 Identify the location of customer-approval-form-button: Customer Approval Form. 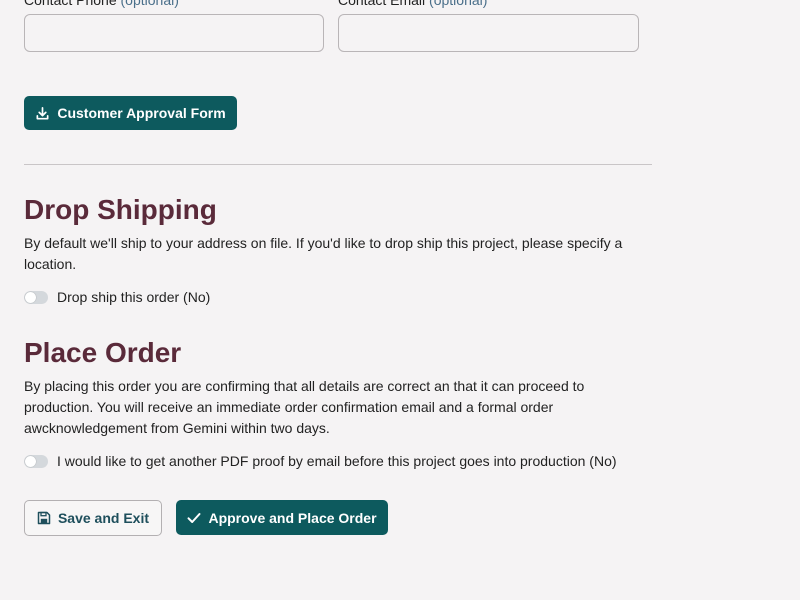
(130, 113).